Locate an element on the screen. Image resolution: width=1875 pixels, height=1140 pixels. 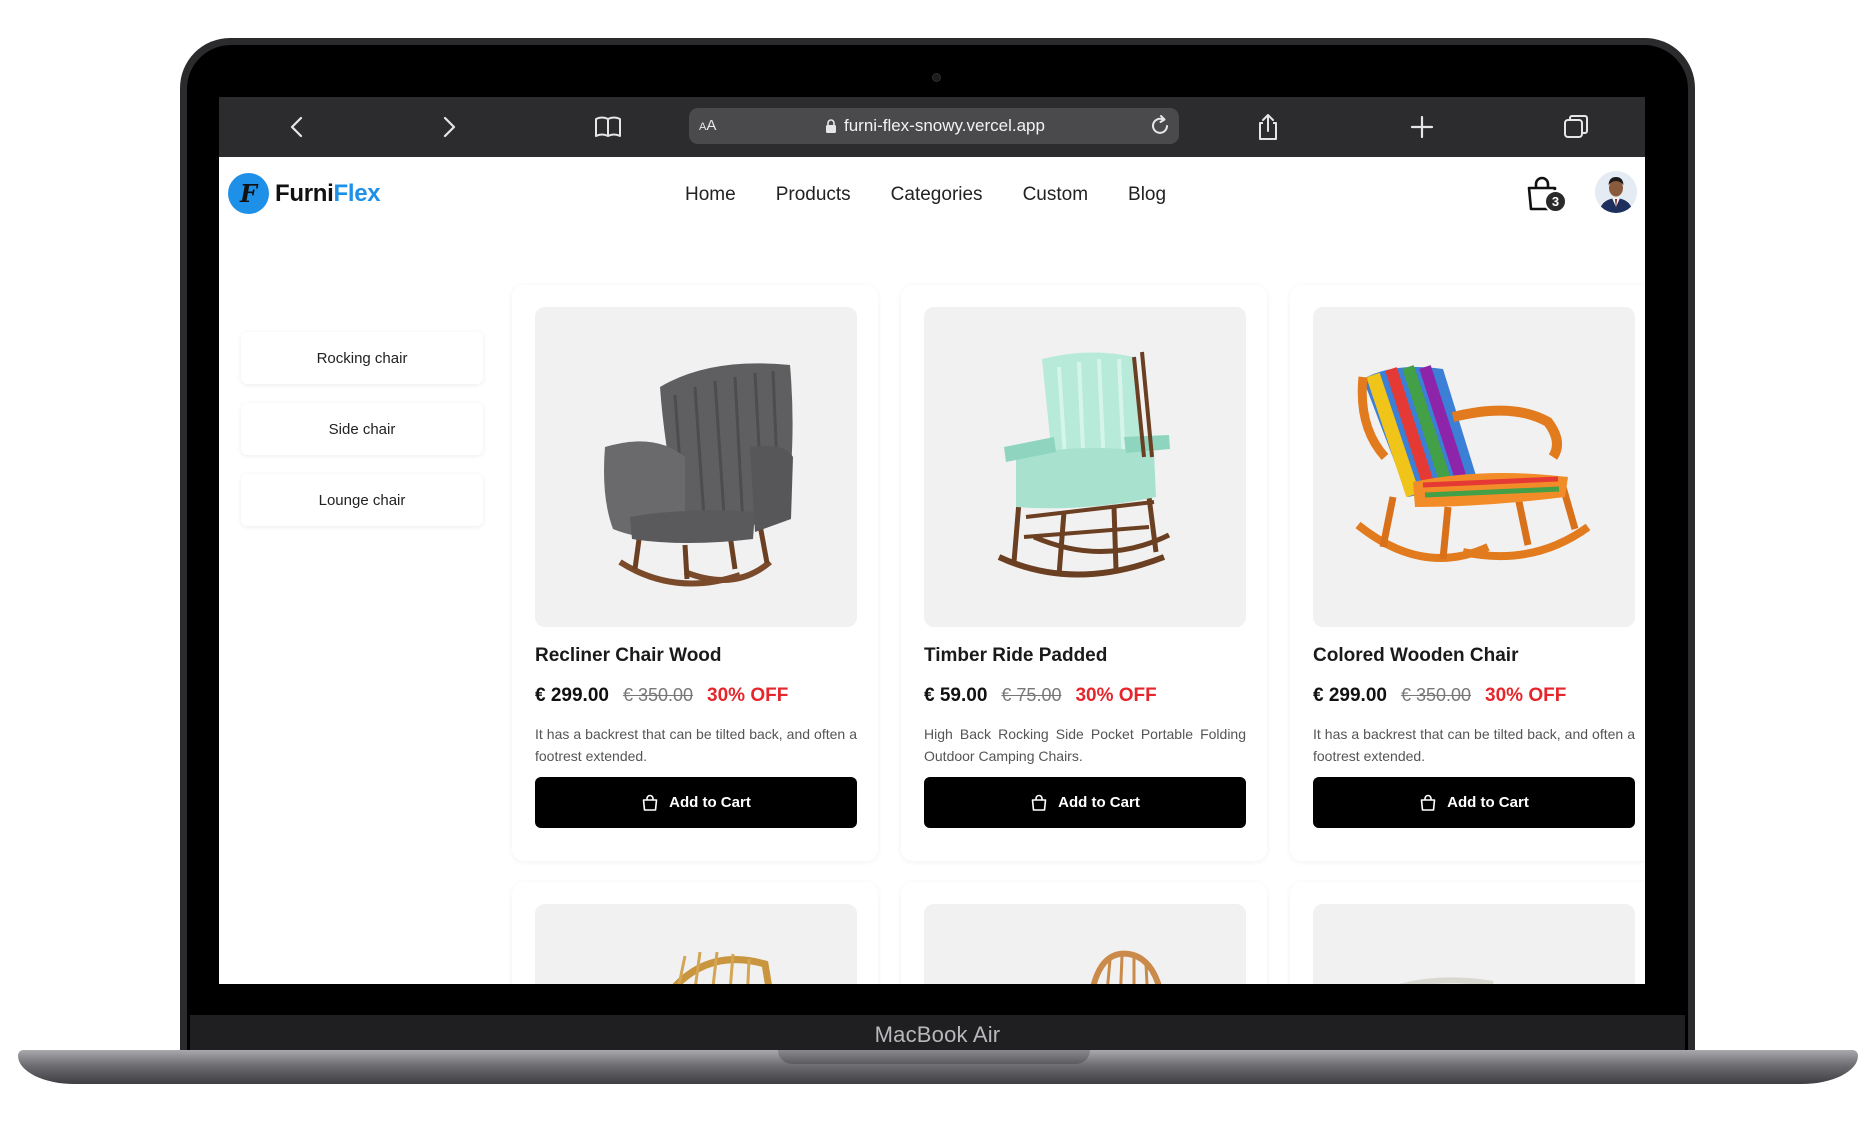
url-display: furni-flex-snowy.vercel.app is located at coordinates (935, 126).